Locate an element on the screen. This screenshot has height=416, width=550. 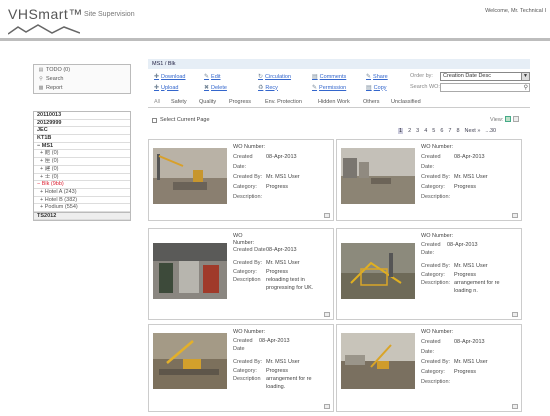
tree-node-kt1b: KT1B is located at coordinates (82, 139).